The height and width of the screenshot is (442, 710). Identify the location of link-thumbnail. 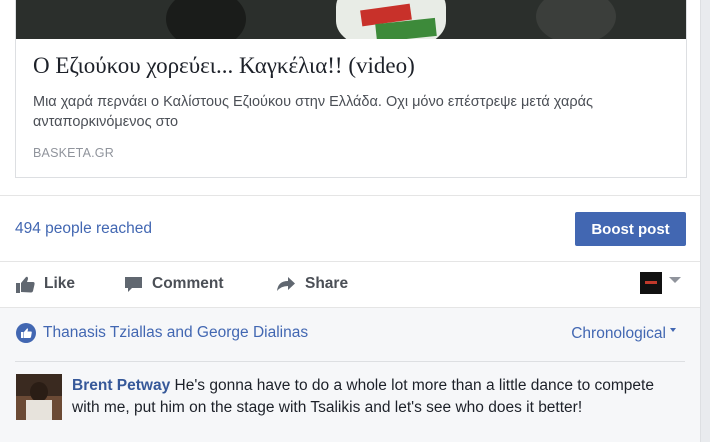
(351, 19).